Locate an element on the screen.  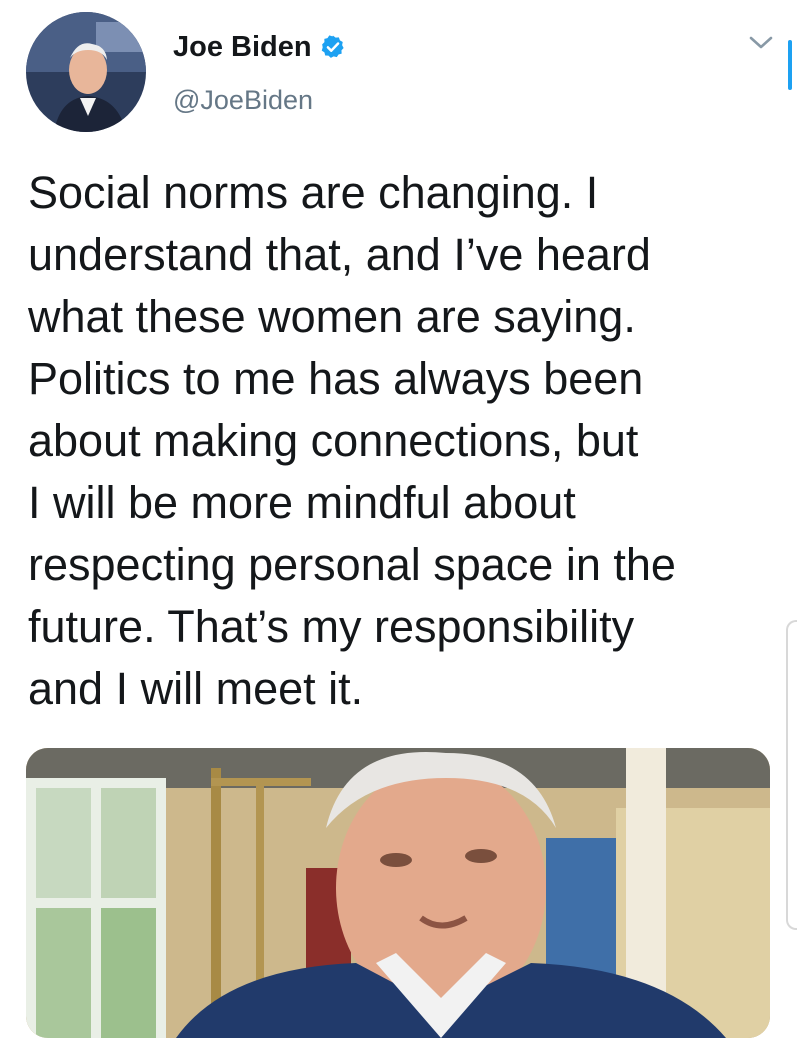
author-avatar is located at coordinates (86, 72).